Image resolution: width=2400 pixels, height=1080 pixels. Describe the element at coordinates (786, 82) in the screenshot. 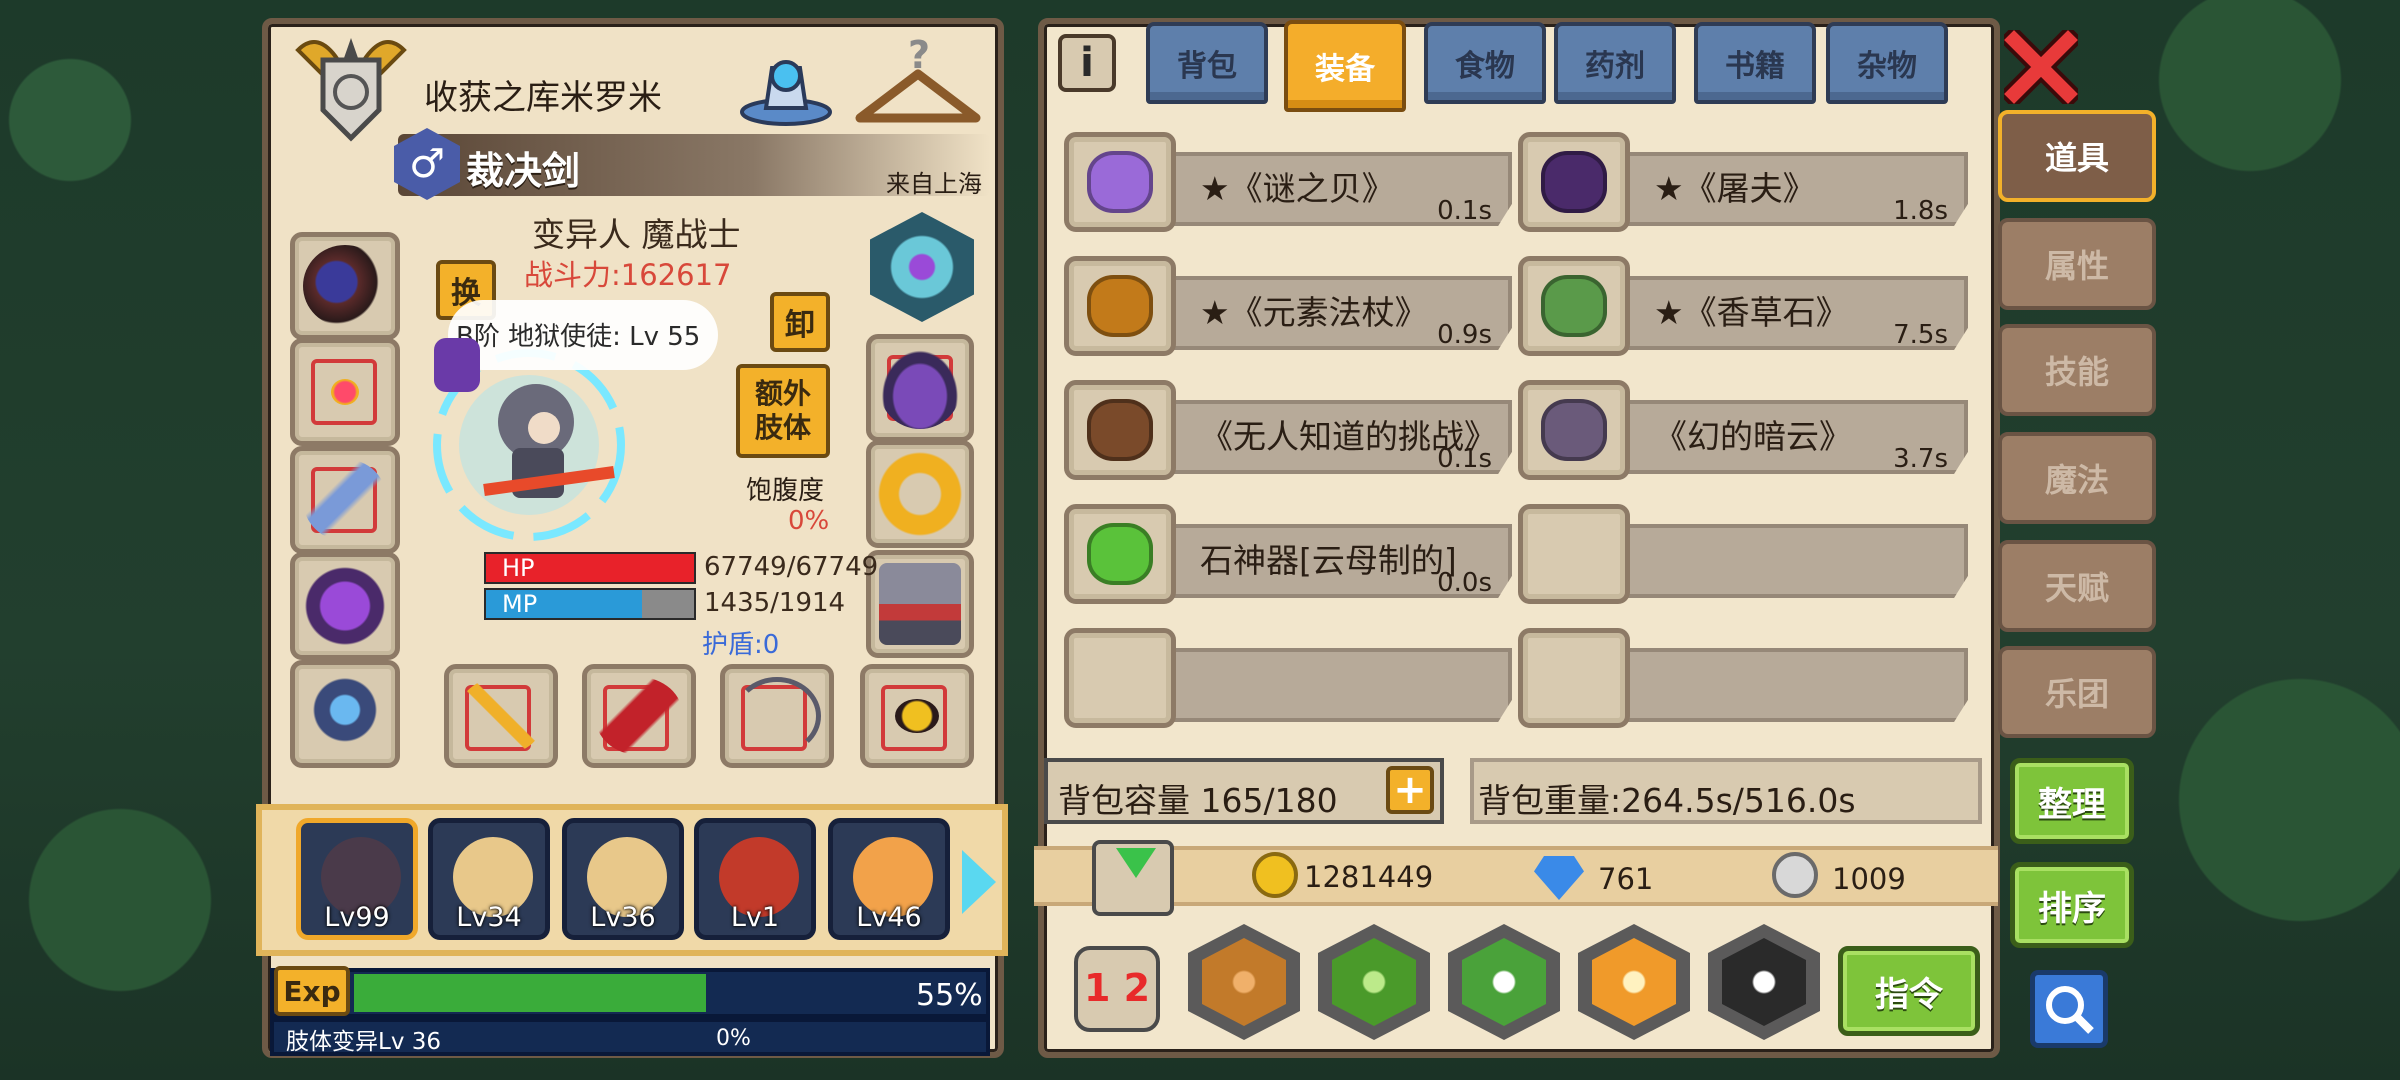

I see `crystal-pedestal-icon` at that location.